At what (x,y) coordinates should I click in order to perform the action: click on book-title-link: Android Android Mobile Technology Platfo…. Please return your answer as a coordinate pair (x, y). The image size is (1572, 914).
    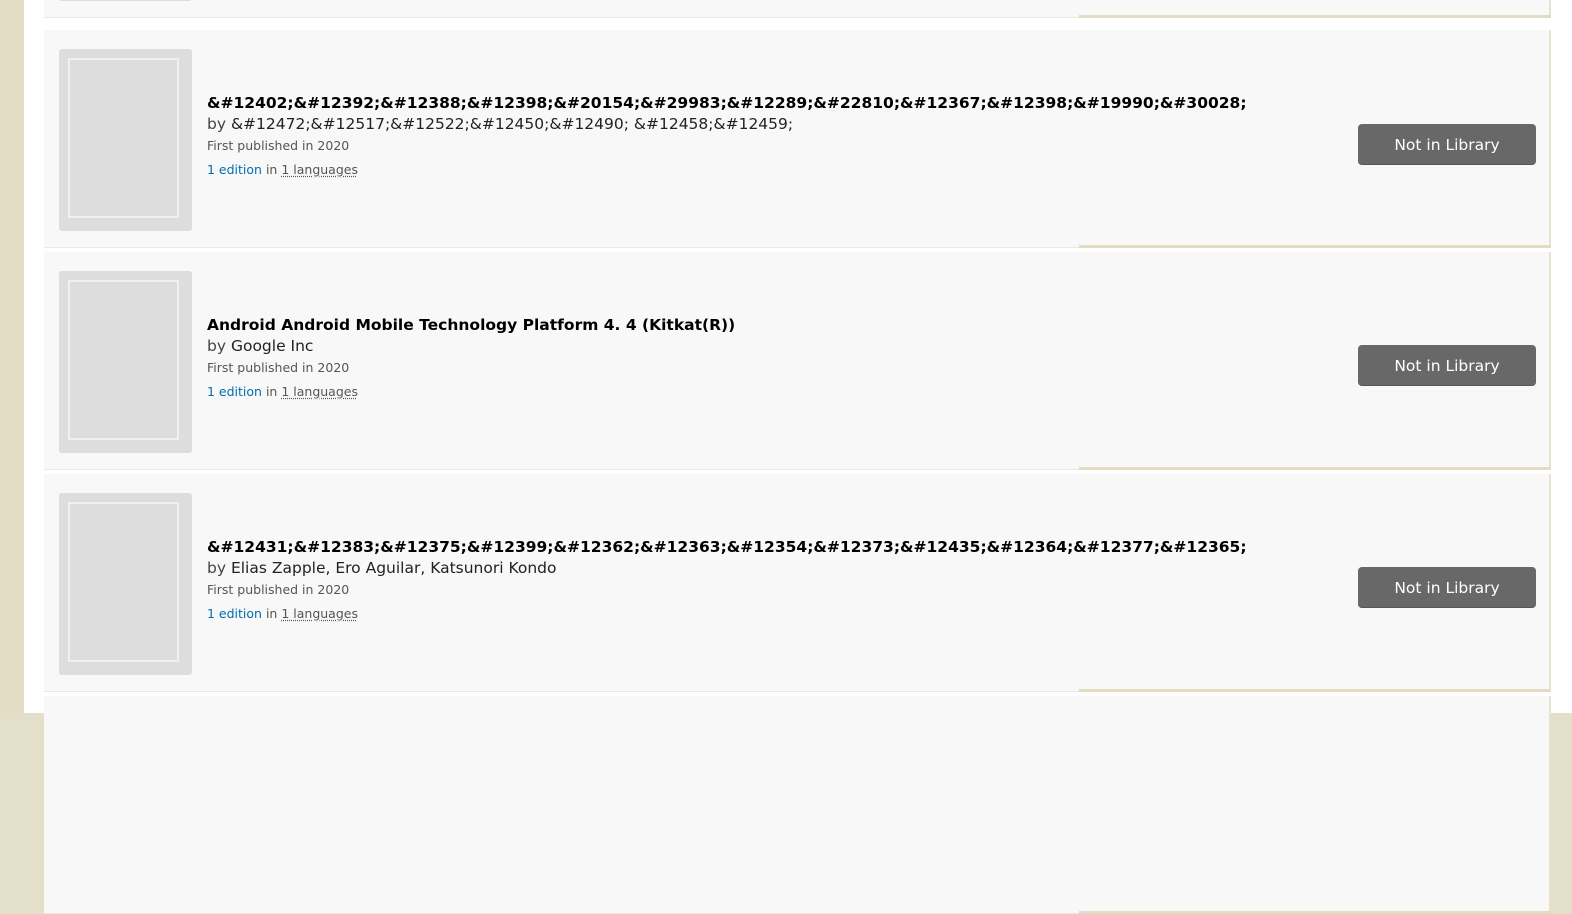
    Looking at the image, I should click on (777, 325).